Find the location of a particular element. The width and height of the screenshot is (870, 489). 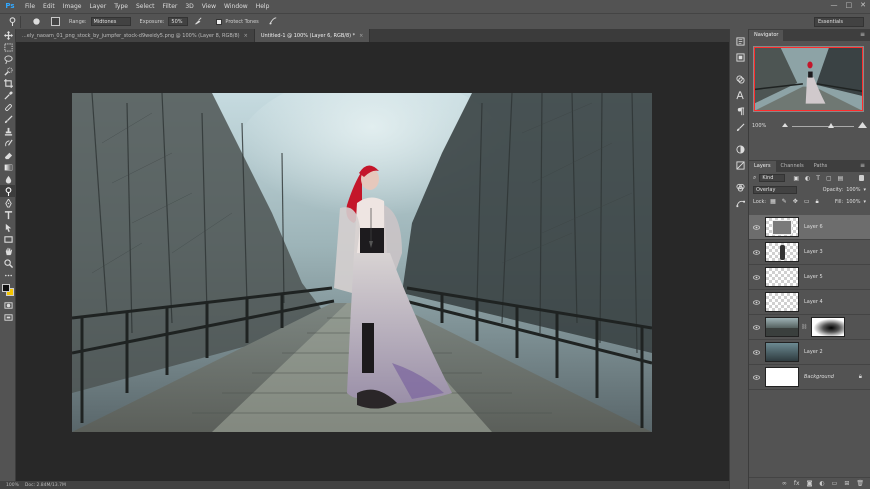

layer-row: Layer 4 is located at coordinates (809, 302).